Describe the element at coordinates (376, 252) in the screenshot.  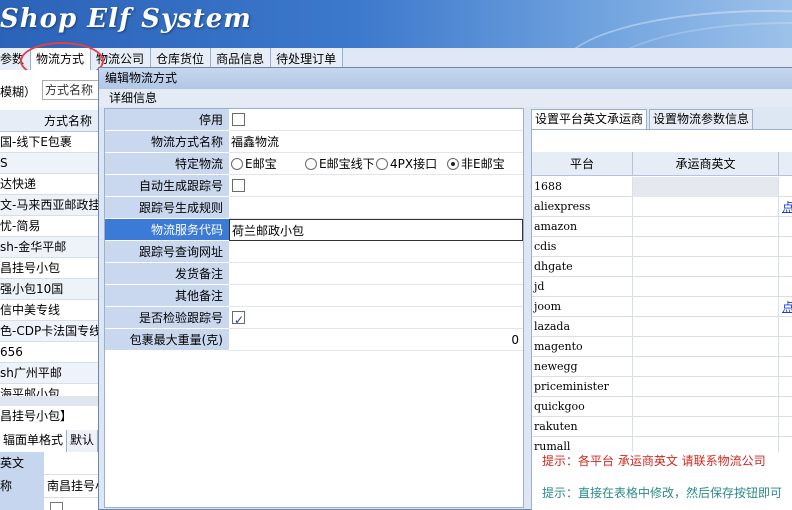
I see `tracking-url-input` at that location.